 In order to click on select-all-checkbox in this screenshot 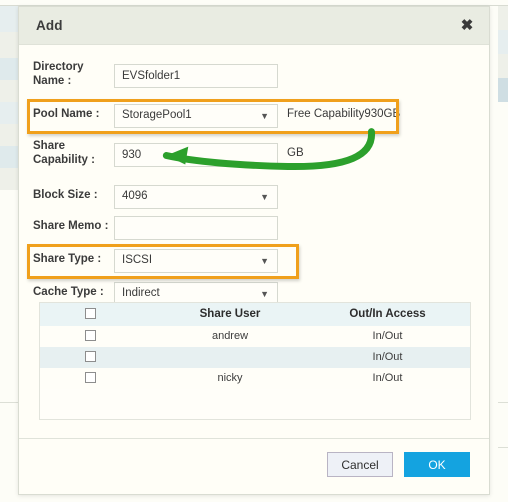, I will do `click(90, 313)`.